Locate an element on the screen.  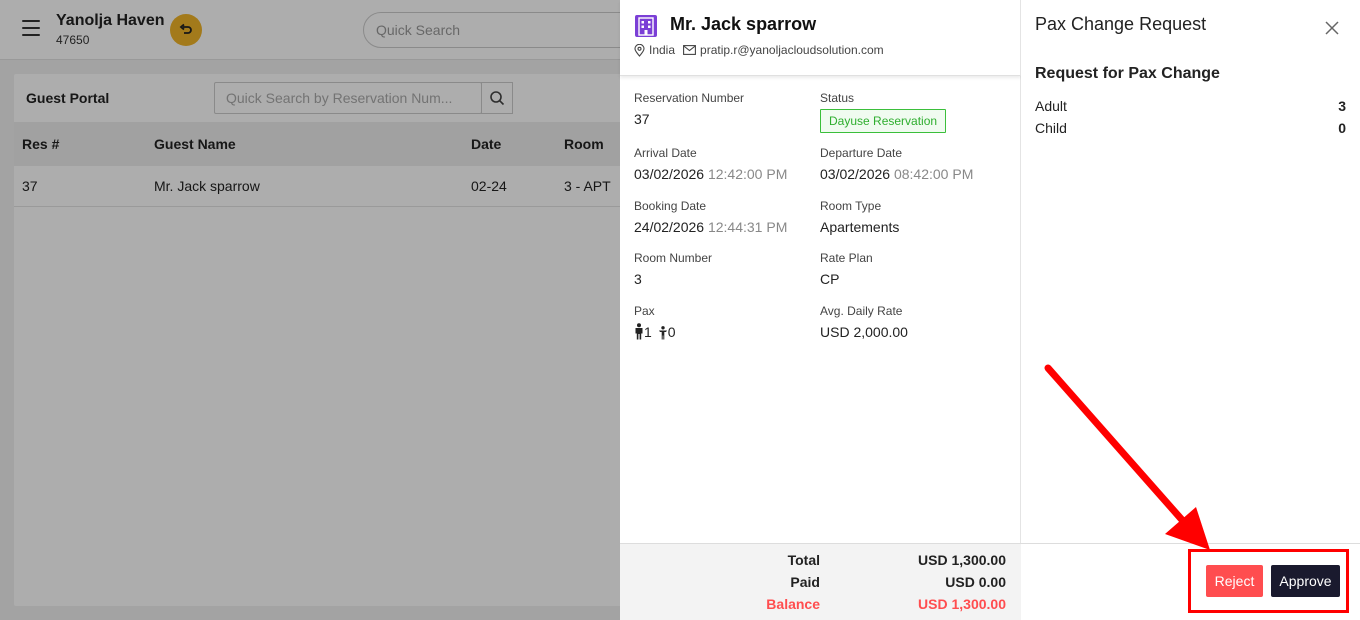
departure-date: 03/02/2026 is located at coordinates (855, 174).